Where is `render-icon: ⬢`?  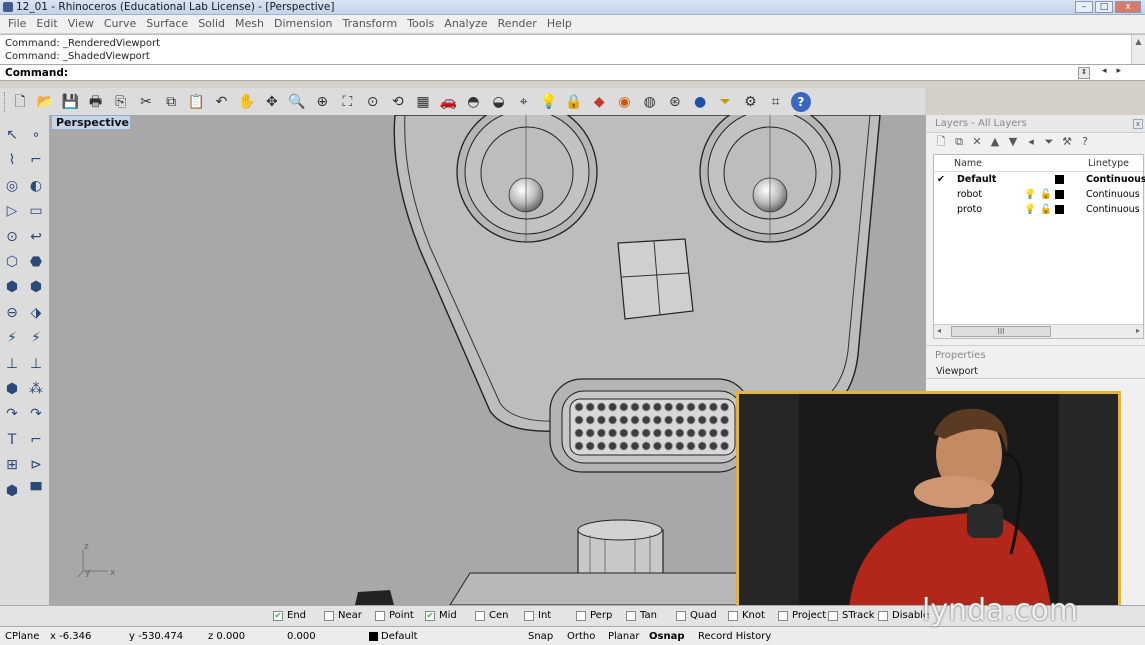 render-icon: ⬢ is located at coordinates (12, 491).